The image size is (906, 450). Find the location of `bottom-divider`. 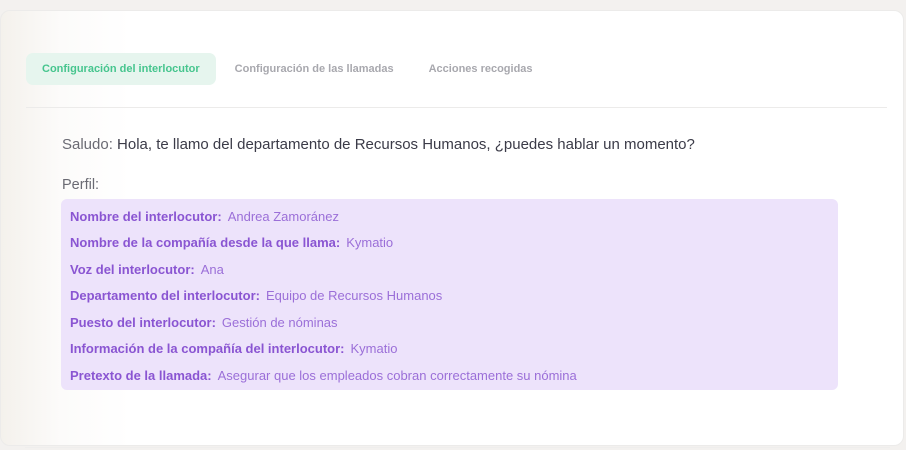

bottom-divider is located at coordinates (457, 447).